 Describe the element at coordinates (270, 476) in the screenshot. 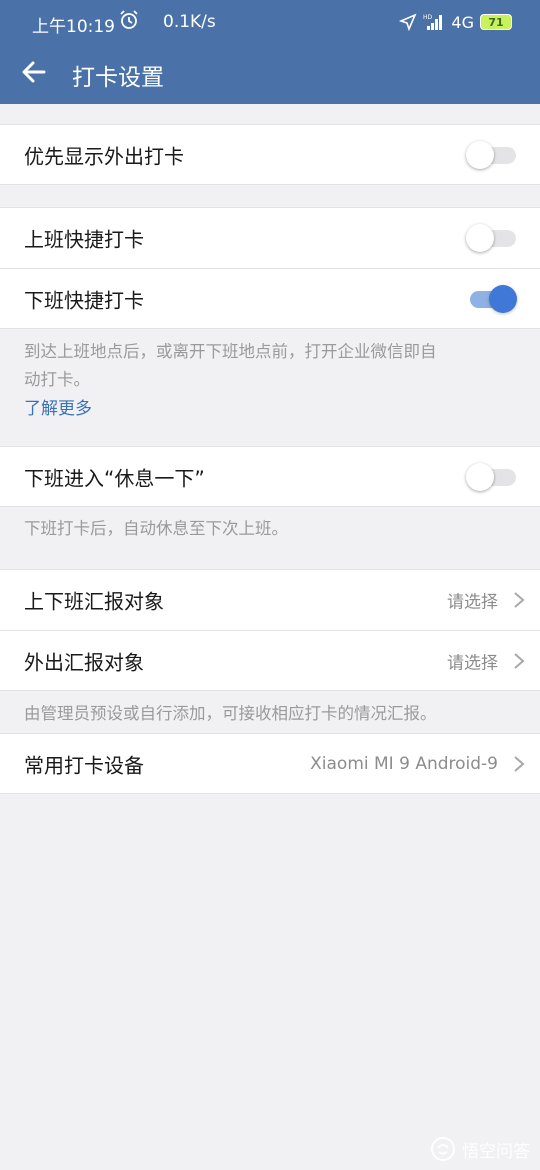

I see `setting-row-rest: 下班进入“休息一下”` at that location.